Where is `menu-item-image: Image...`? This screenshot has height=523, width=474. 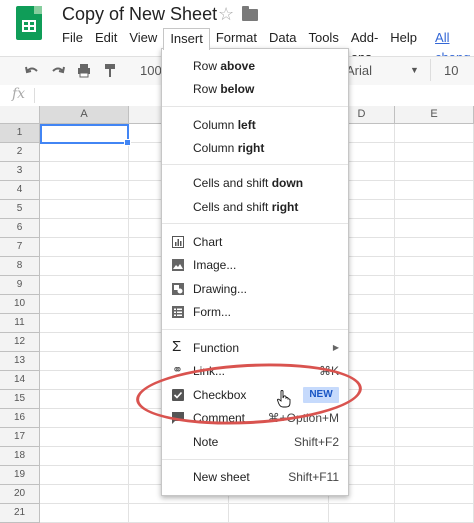
menu-item-image: Image... is located at coordinates (255, 265).